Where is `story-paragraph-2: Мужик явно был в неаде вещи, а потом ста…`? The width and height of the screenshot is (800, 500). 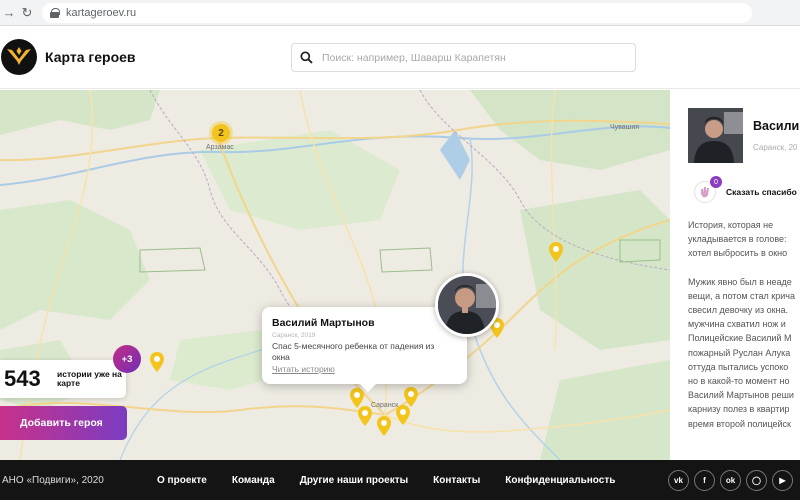 story-paragraph-2: Мужик явно был в неаде вещи, а потом ста… is located at coordinates (741, 352).